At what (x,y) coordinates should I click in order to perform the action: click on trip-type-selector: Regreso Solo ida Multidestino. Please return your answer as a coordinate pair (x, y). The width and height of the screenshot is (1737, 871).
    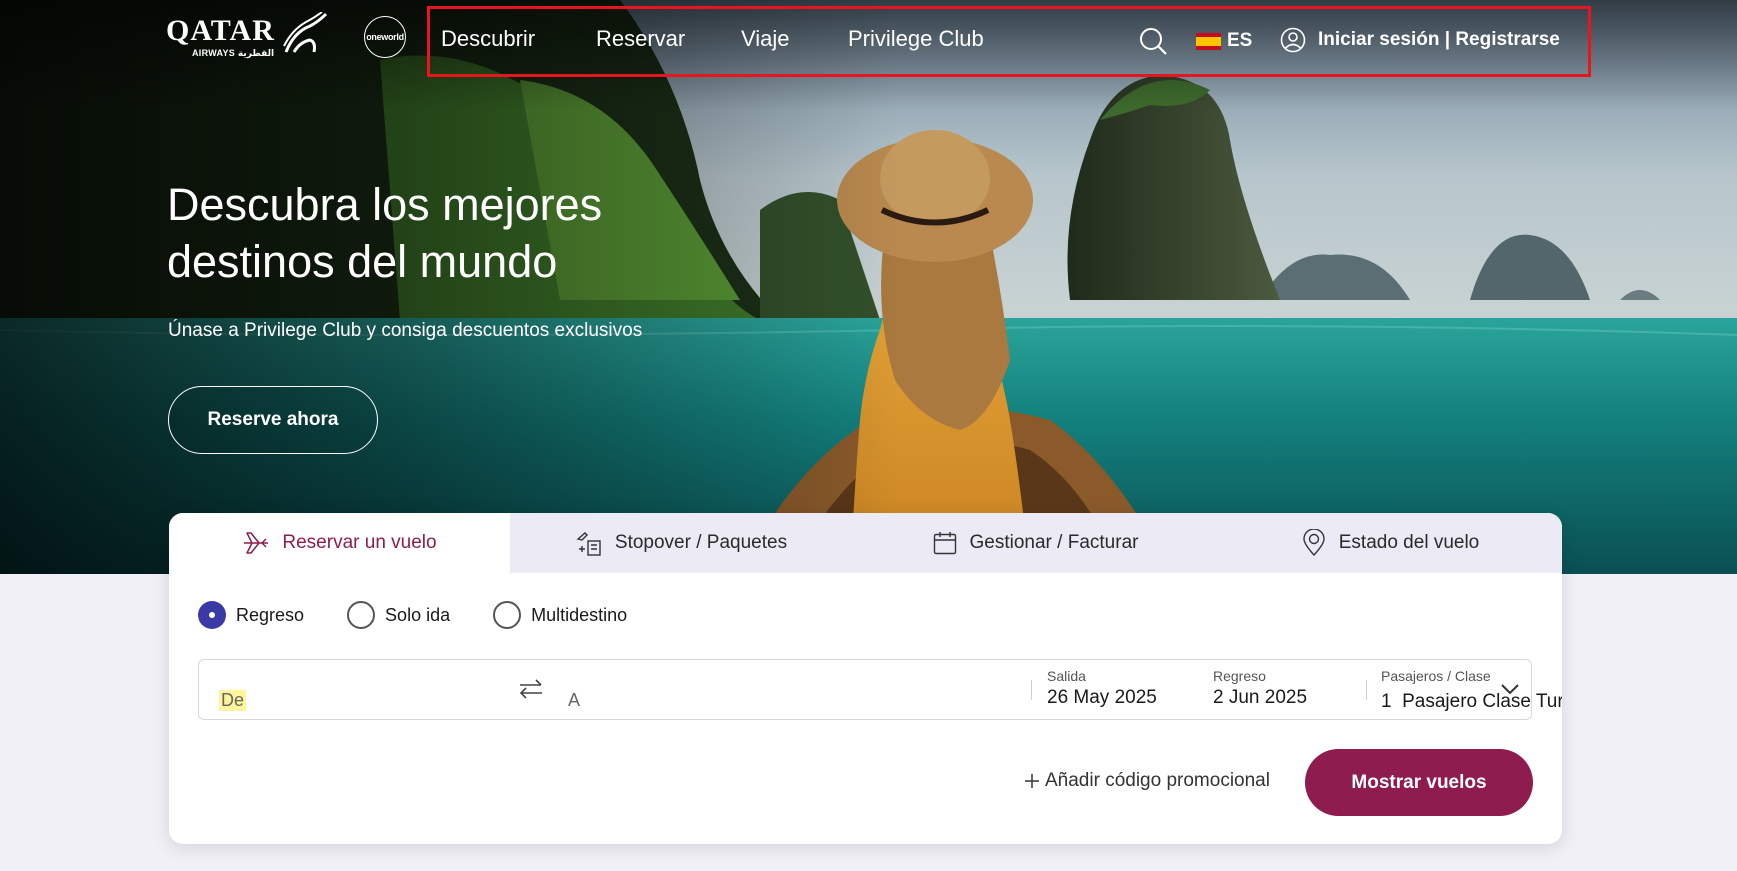
    Looking at the image, I should click on (434, 615).